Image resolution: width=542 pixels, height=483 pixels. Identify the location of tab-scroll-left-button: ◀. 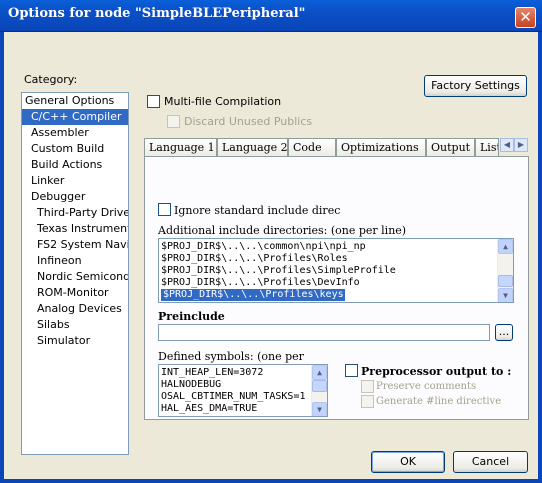
(507, 145).